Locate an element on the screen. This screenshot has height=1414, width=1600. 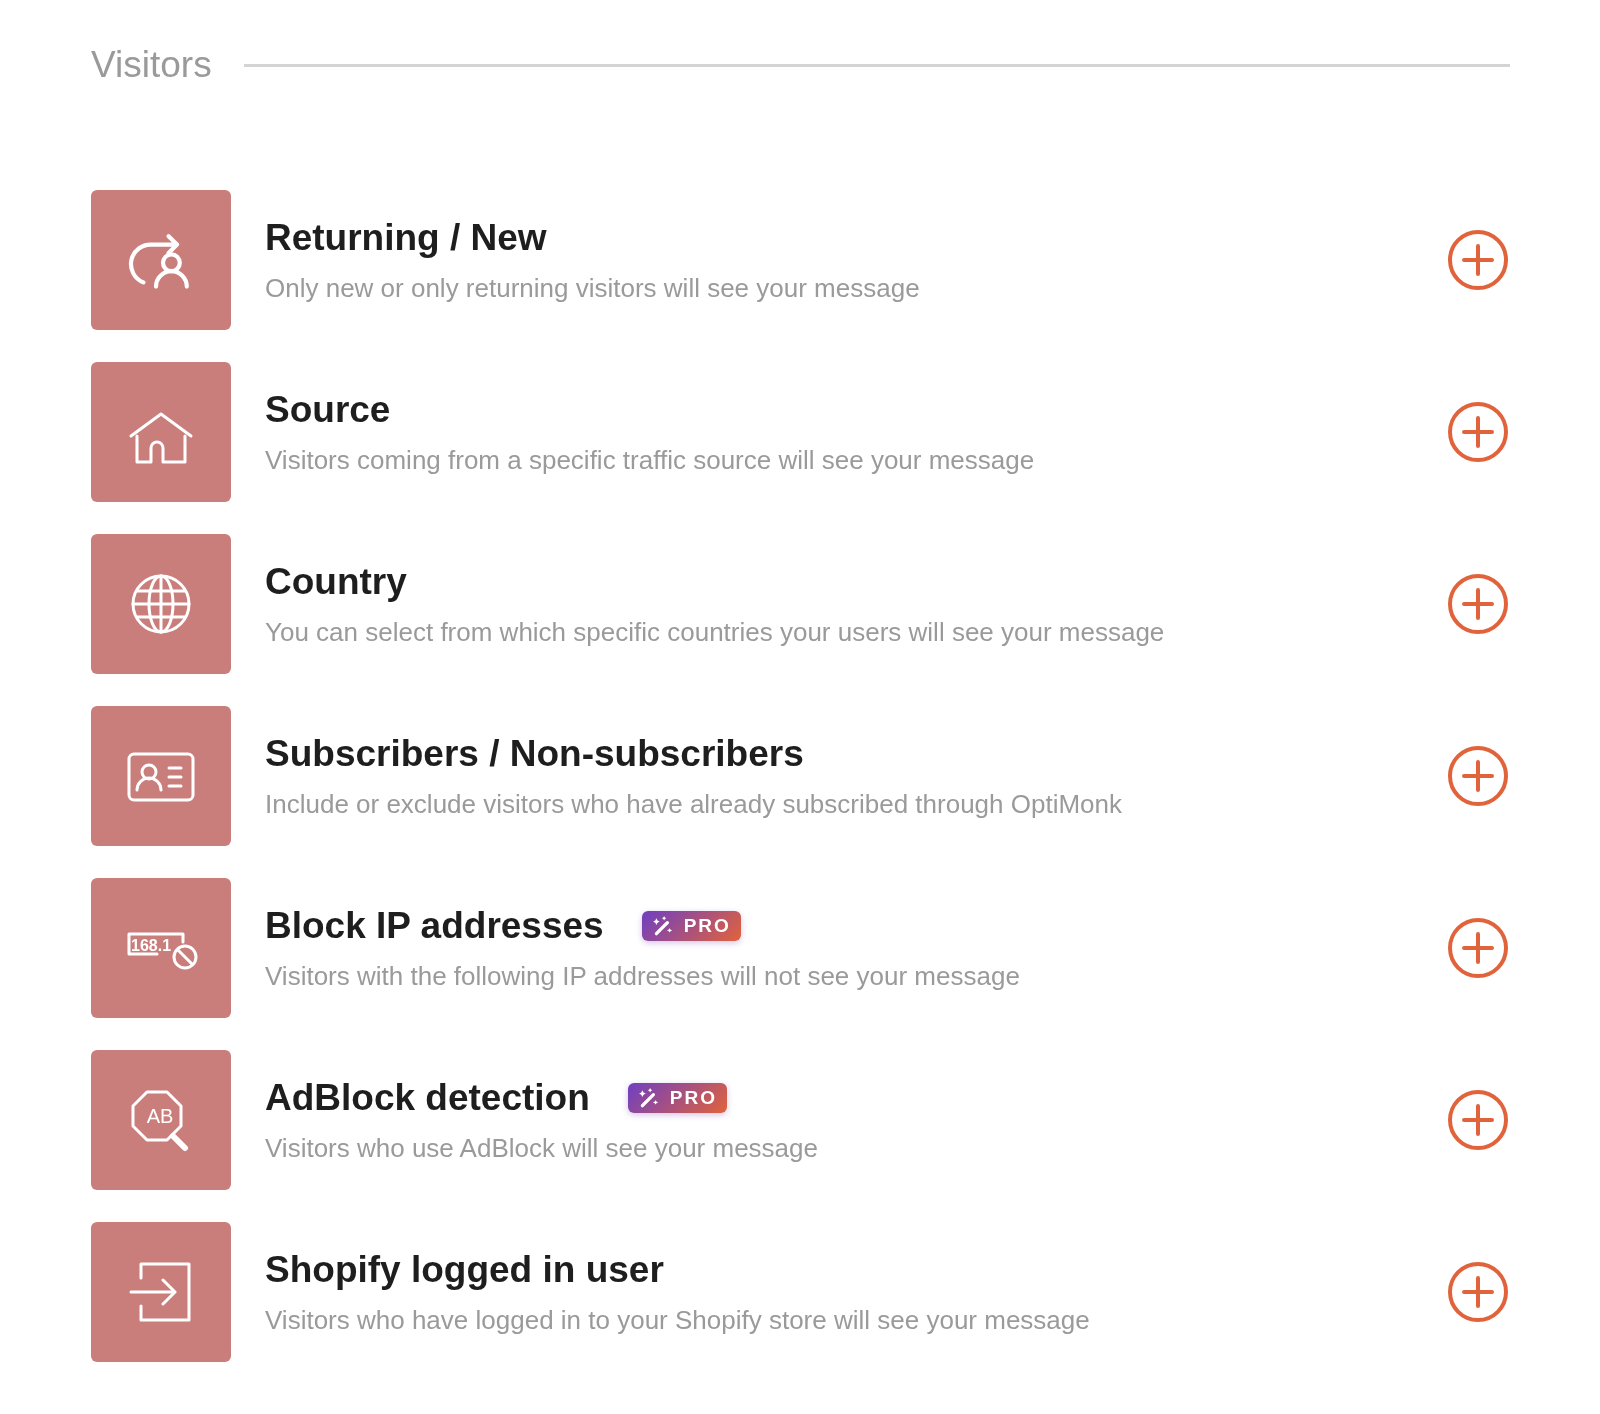
item-description: You can select from which specific countries your users will see your message is located at coordinates (715, 632).